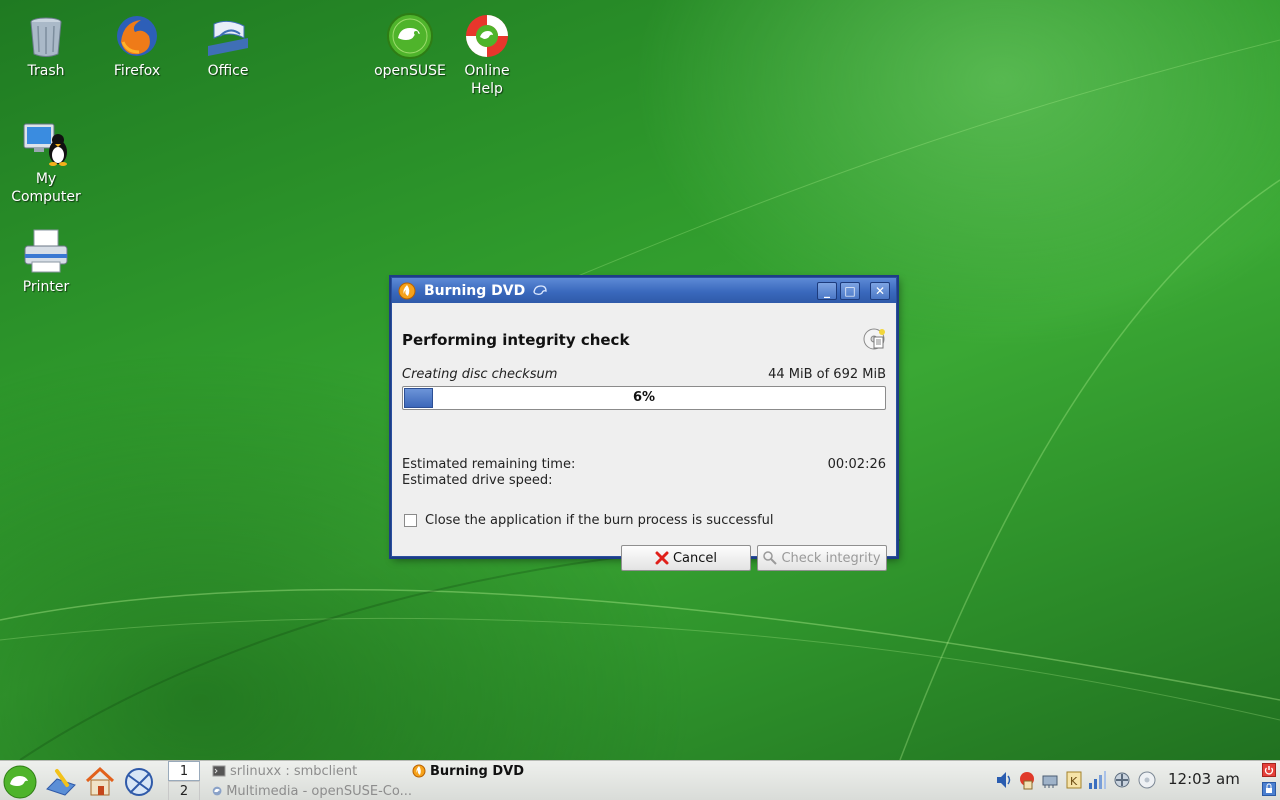  Describe the element at coordinates (410, 36) in the screenshot. I see `opensuse-icon` at that location.